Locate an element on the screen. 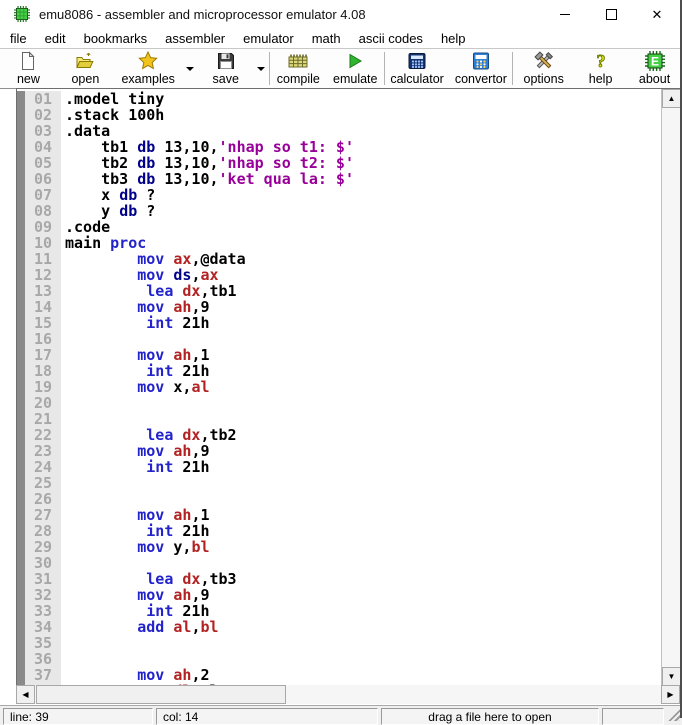 The width and height of the screenshot is (682, 725). code-line: 03 .data is located at coordinates (339, 131).